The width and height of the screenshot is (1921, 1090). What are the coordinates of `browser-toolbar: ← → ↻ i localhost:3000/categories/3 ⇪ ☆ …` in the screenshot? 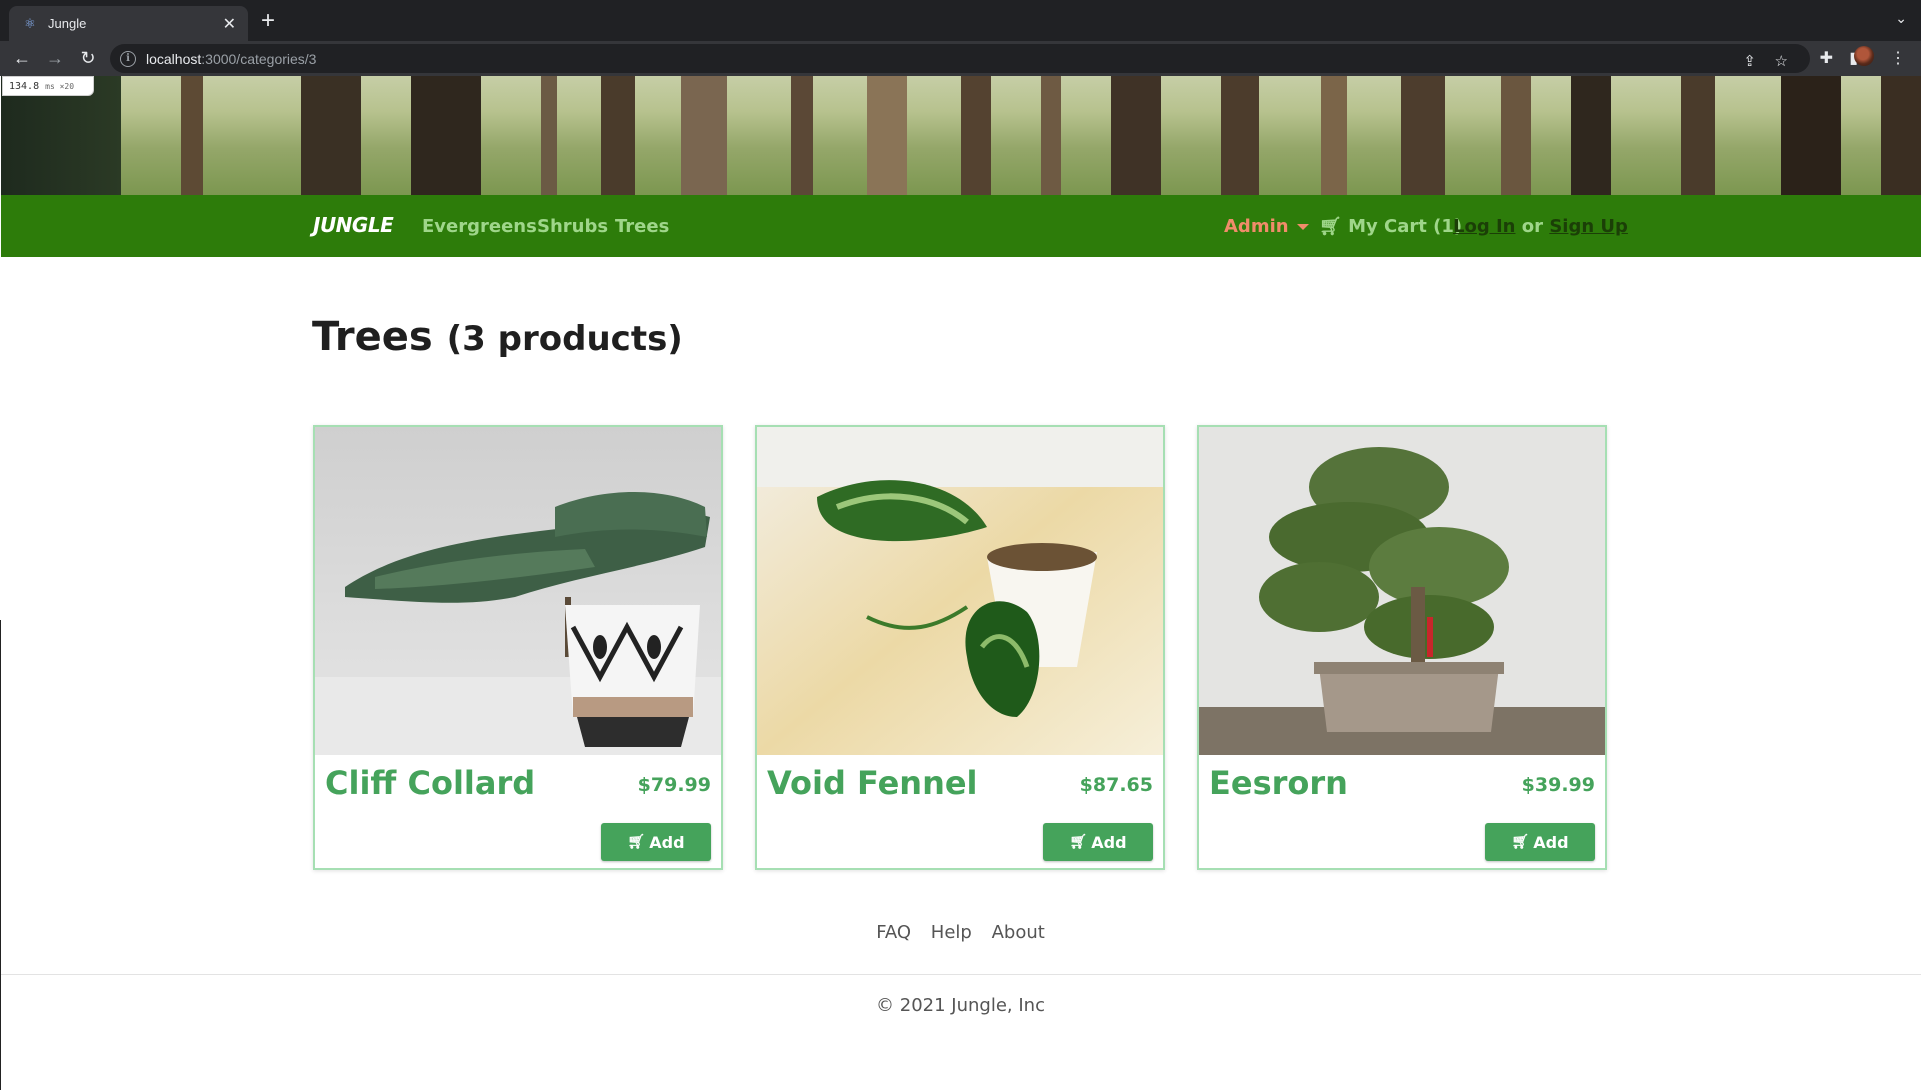 It's located at (960, 58).